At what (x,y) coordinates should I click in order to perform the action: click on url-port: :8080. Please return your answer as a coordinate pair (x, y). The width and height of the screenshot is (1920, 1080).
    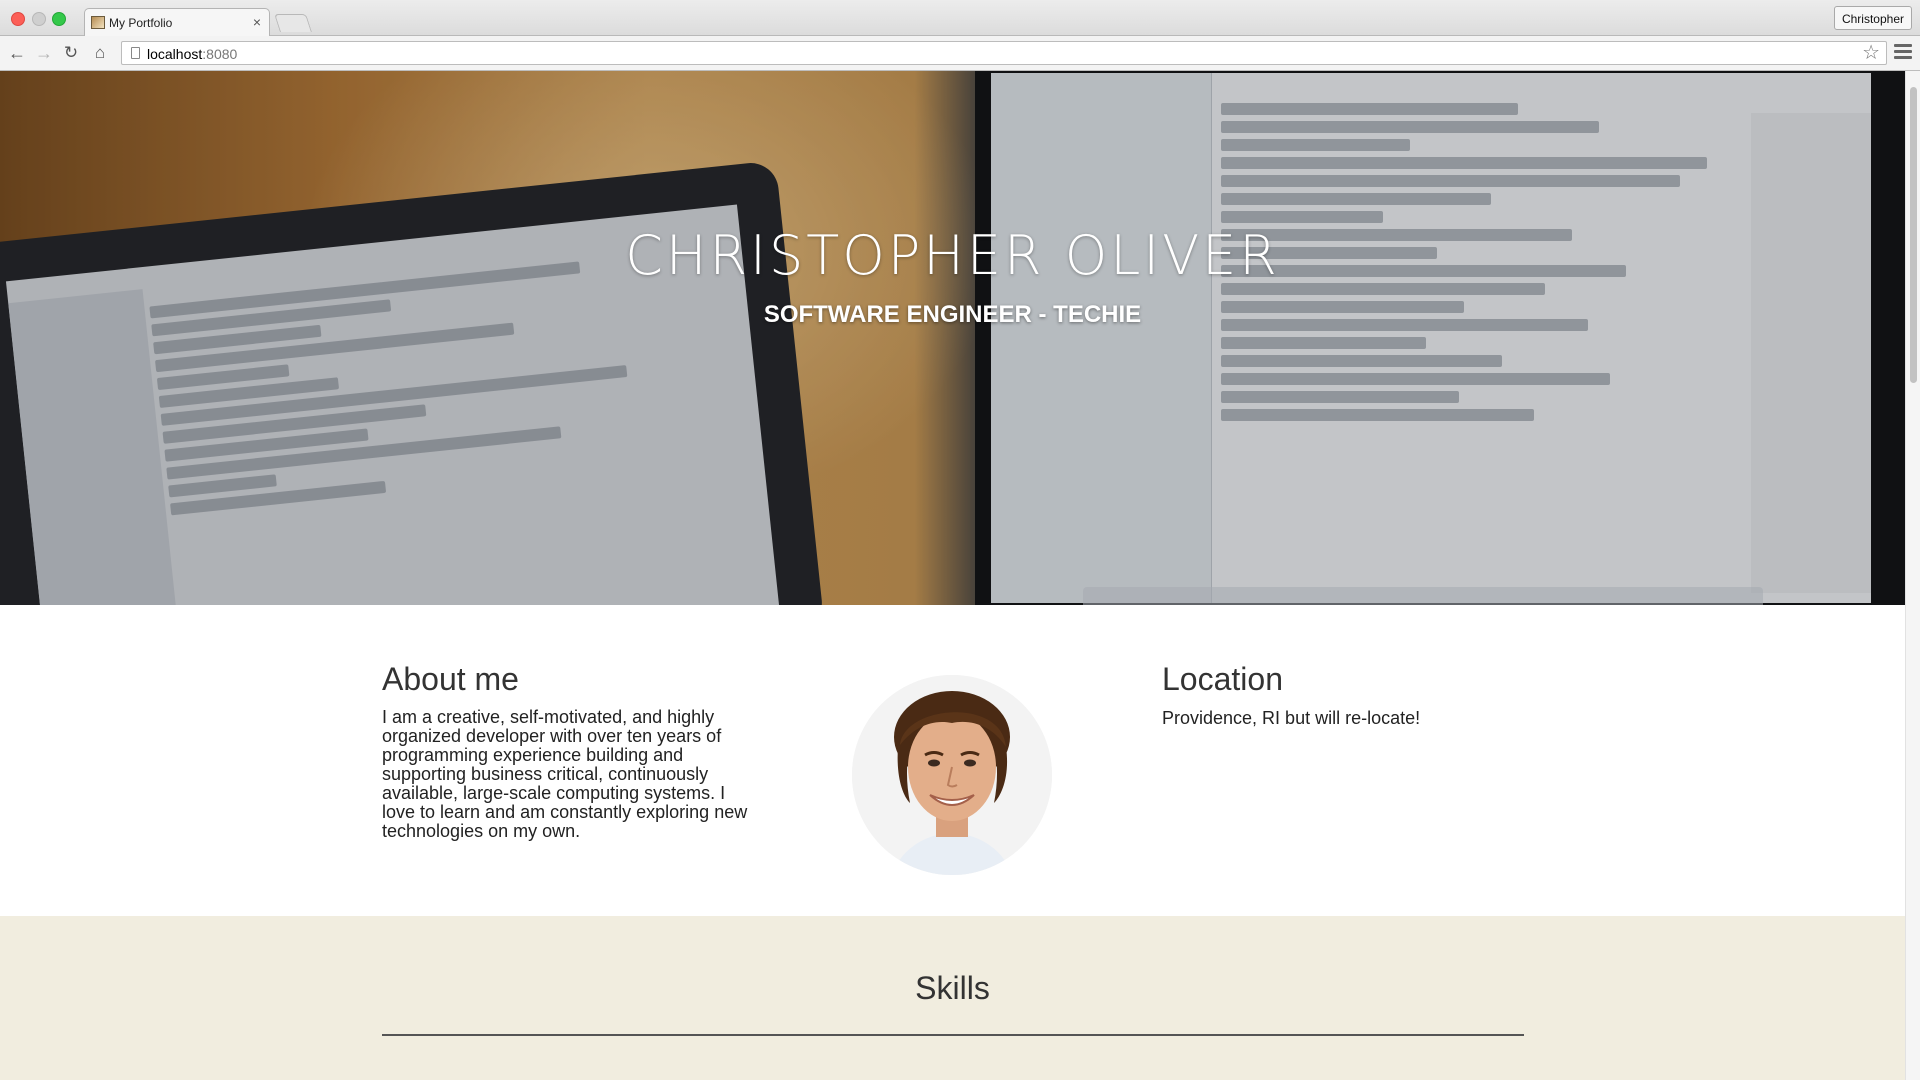
    Looking at the image, I should click on (220, 54).